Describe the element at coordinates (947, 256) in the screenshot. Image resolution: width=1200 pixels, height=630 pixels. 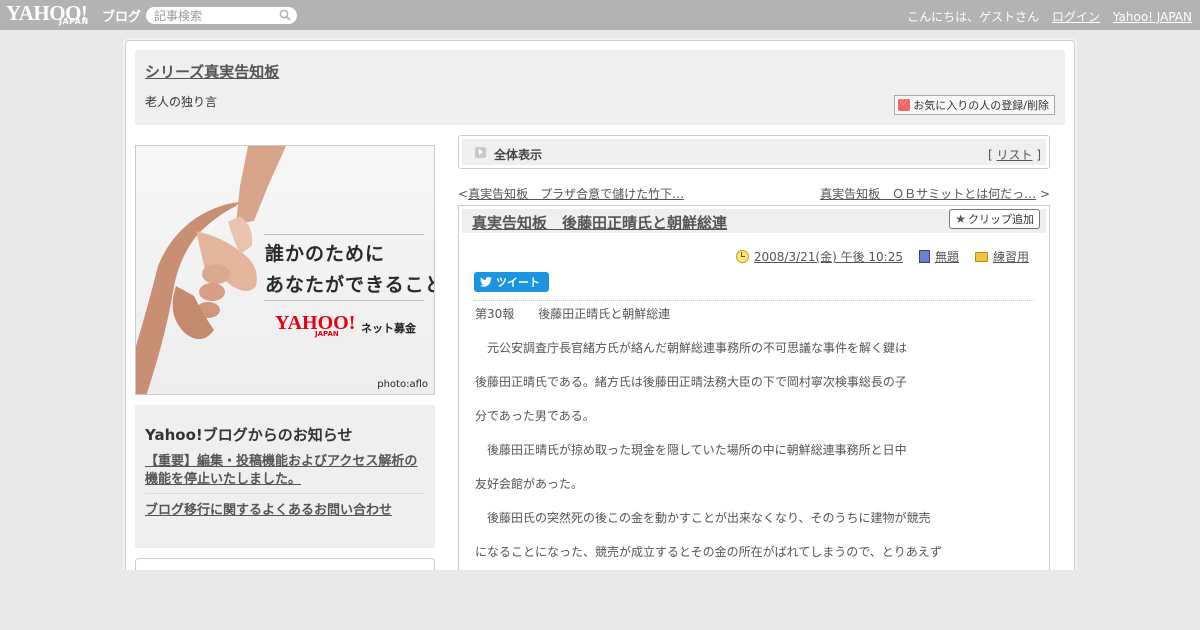
I see `category-link: 無題` at that location.